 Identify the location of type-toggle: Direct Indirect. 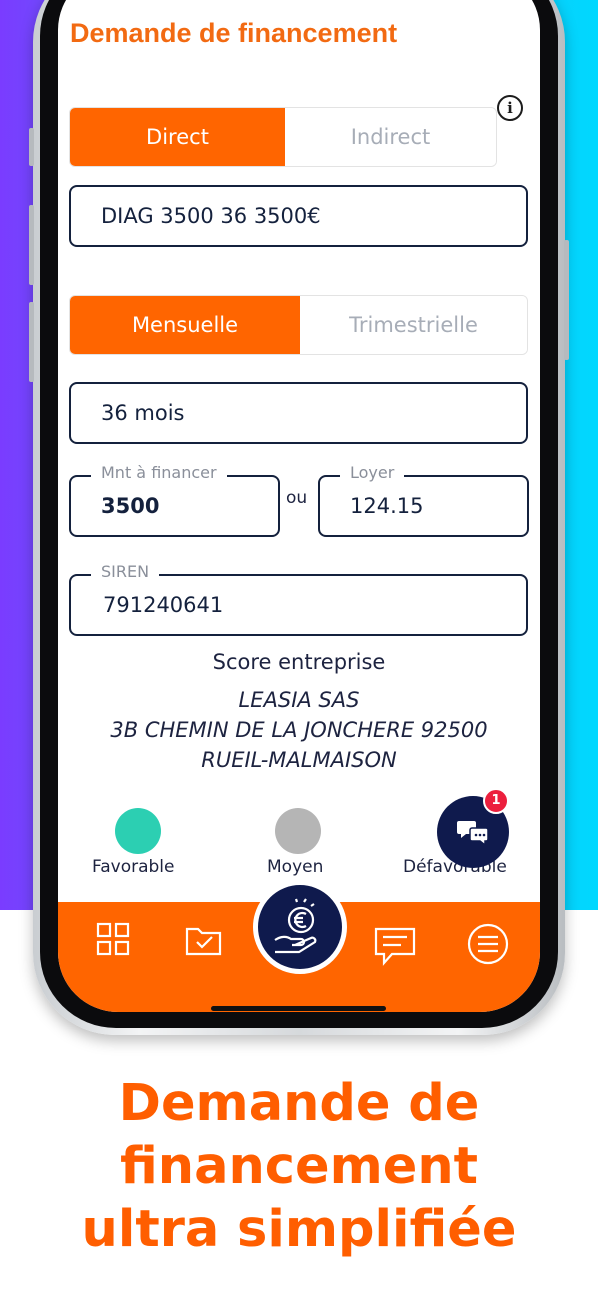
(283, 137).